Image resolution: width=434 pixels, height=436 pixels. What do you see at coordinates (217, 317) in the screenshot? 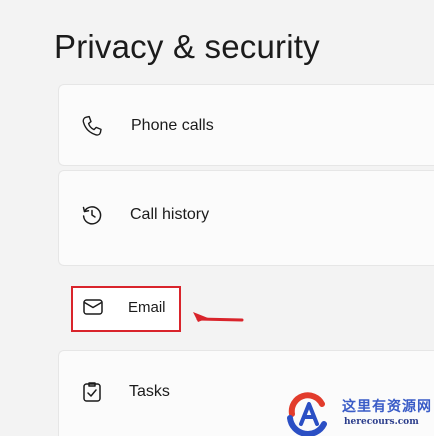
I see `annotation-arrow-icon` at bounding box center [217, 317].